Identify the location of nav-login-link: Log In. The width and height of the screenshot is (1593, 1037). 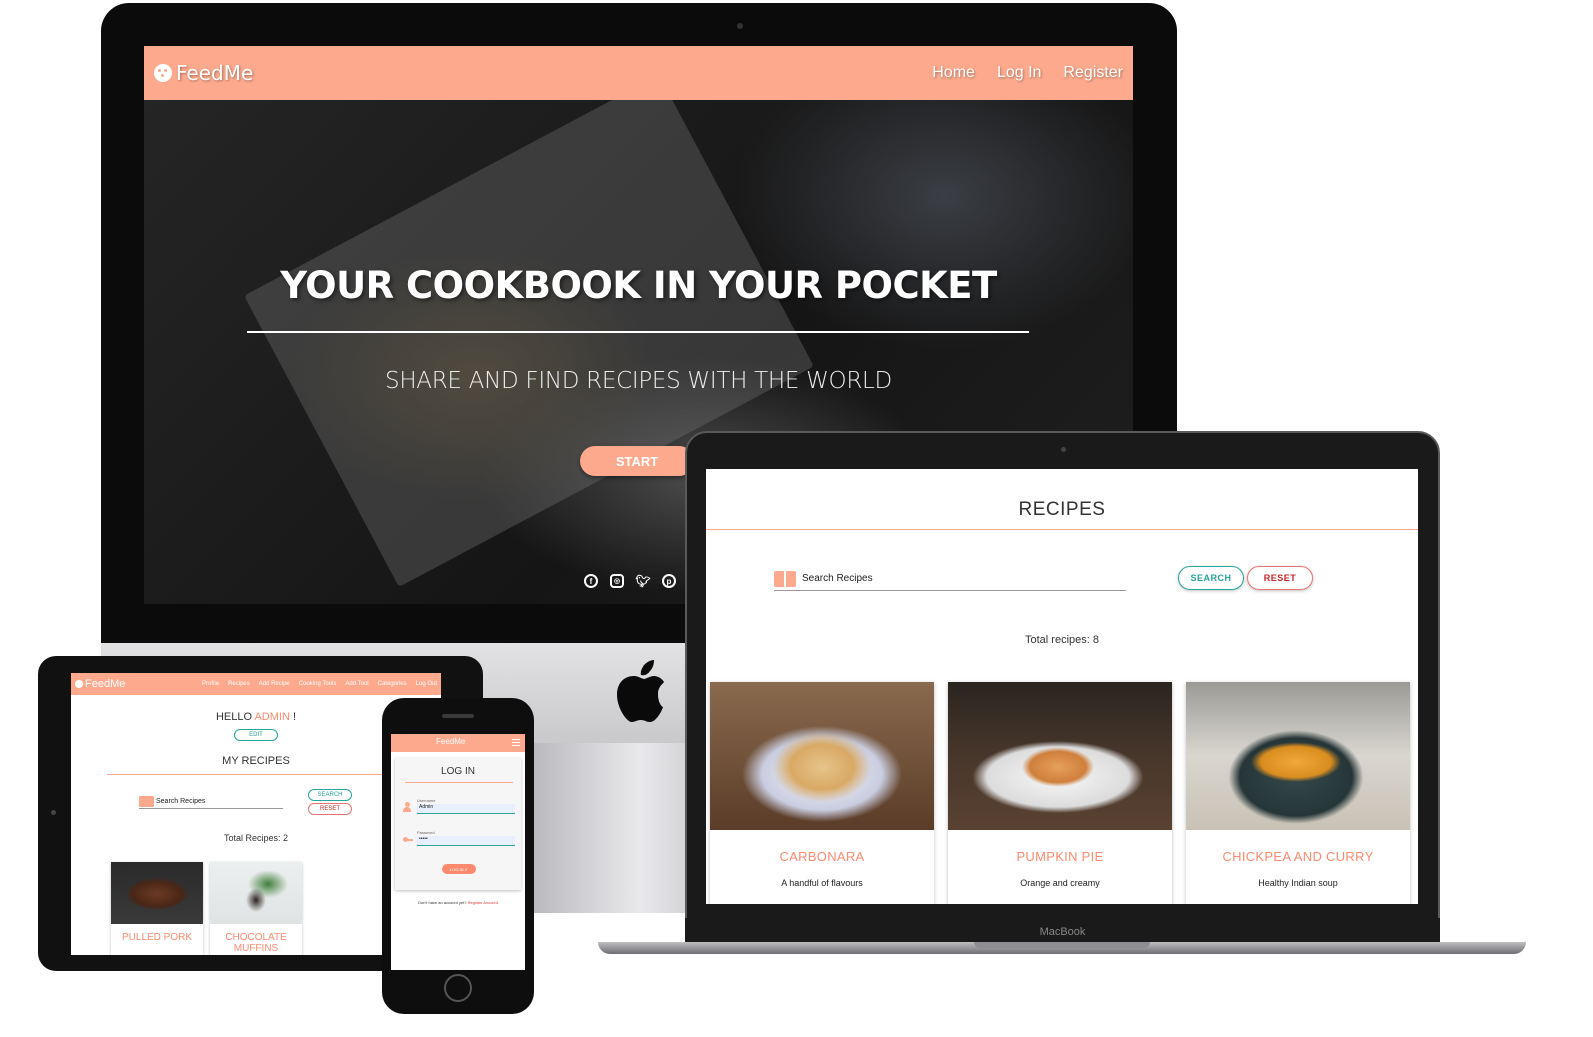
(1019, 73).